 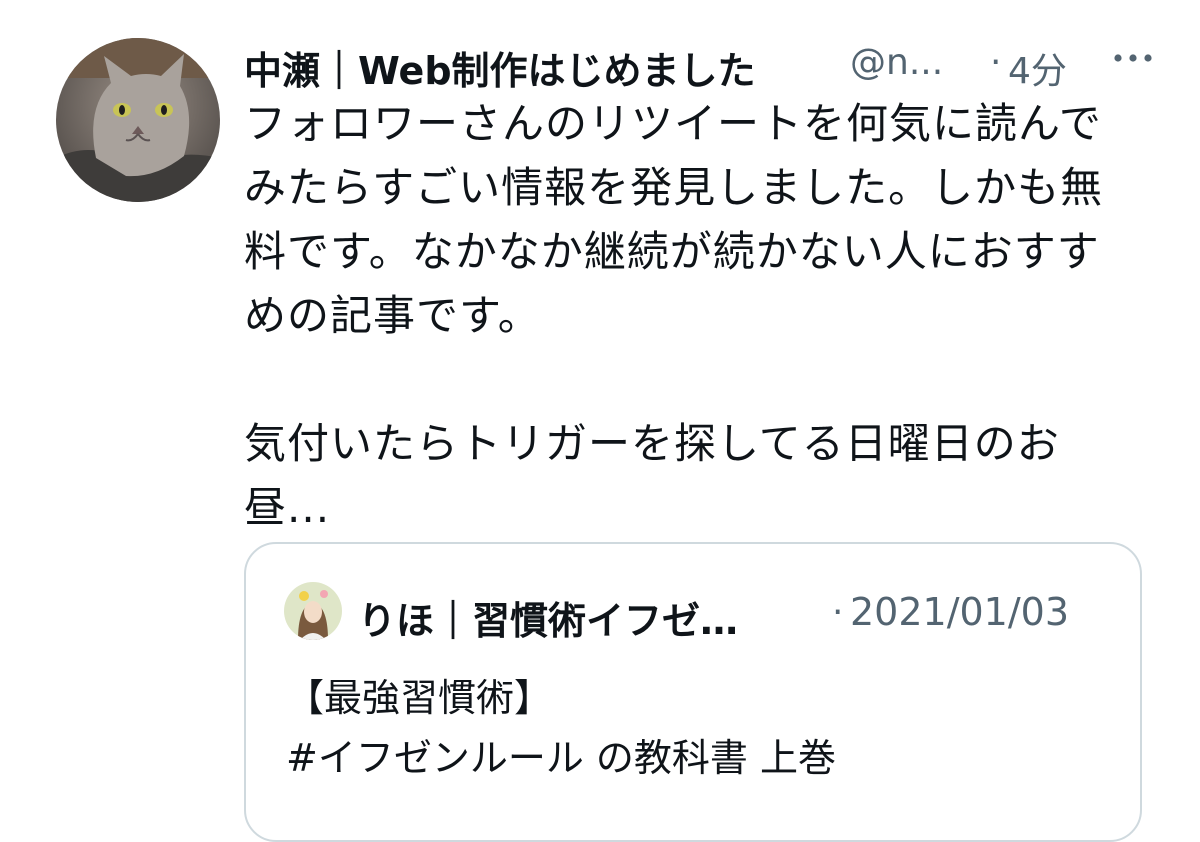 I want to click on author-name: 中瀬｜Web制作はじめました, so click(x=500, y=65).